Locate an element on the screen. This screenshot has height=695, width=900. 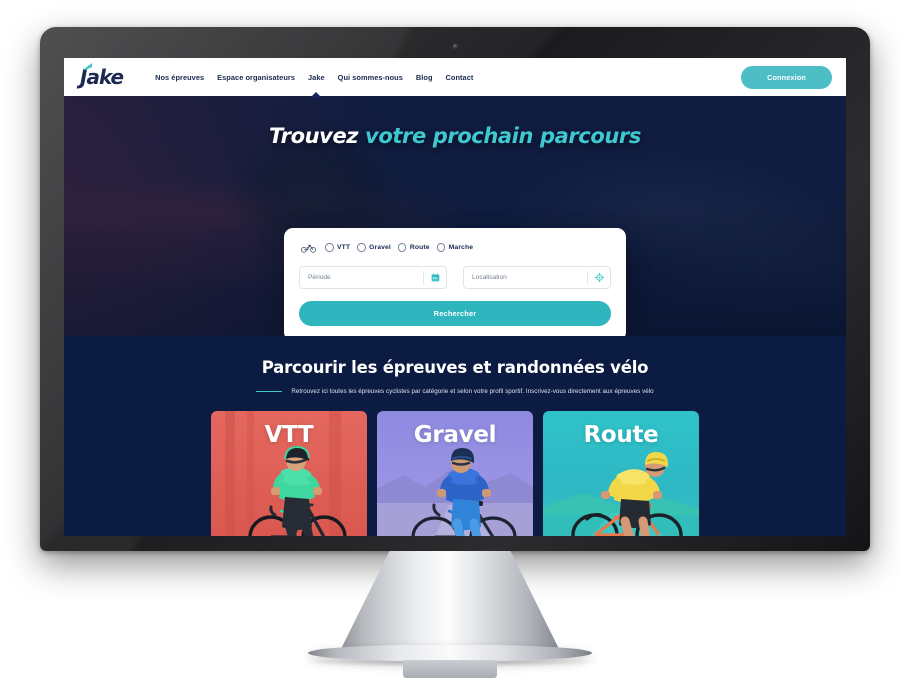
hero-title-teal: votre prochain parcours is located at coordinates (503, 136).